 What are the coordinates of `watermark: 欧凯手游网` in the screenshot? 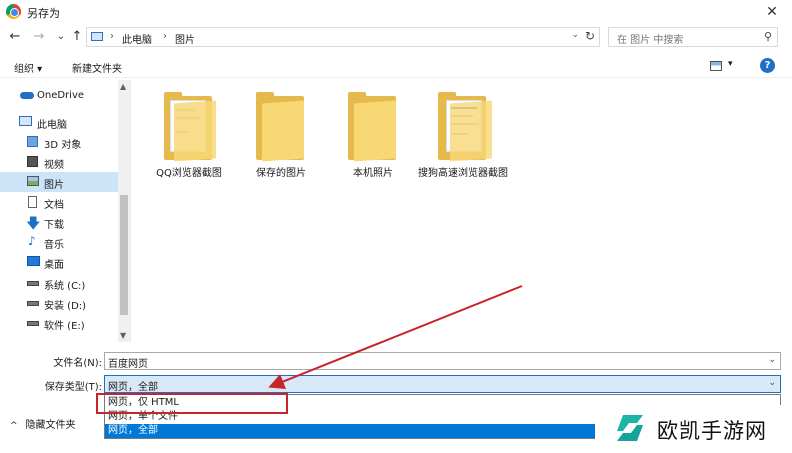 It's located at (693, 429).